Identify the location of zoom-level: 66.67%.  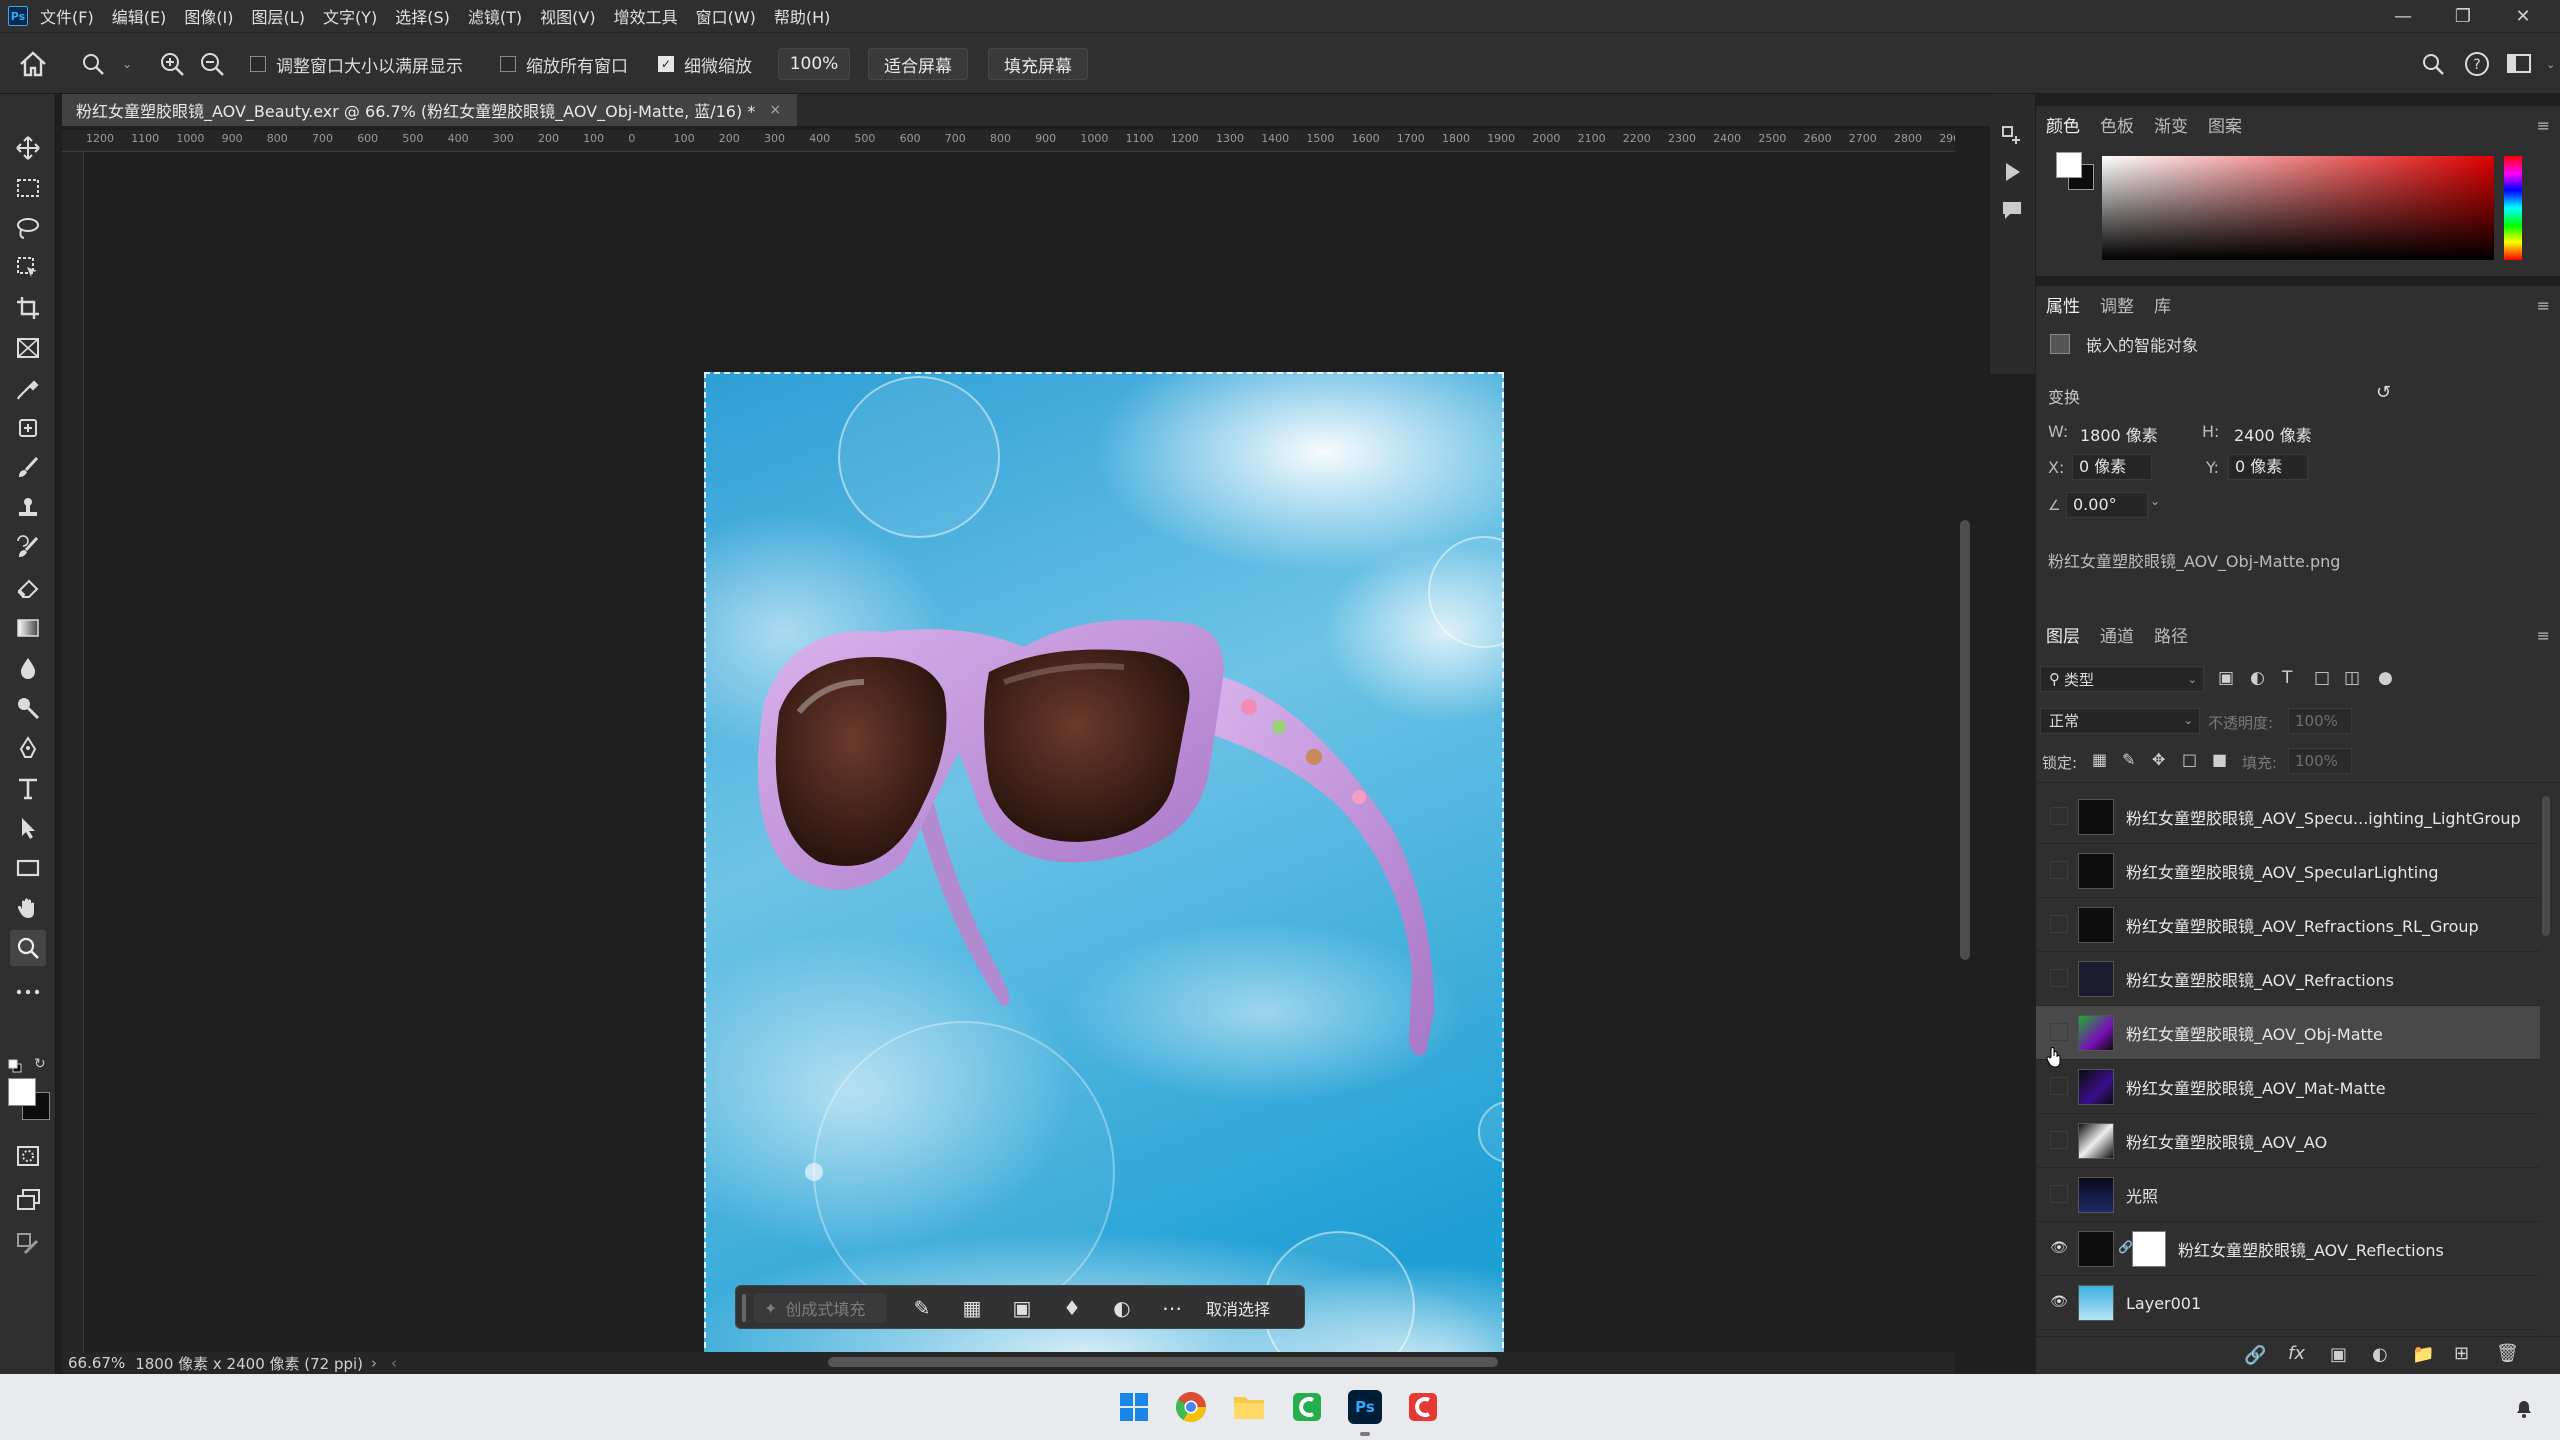
(96, 1363).